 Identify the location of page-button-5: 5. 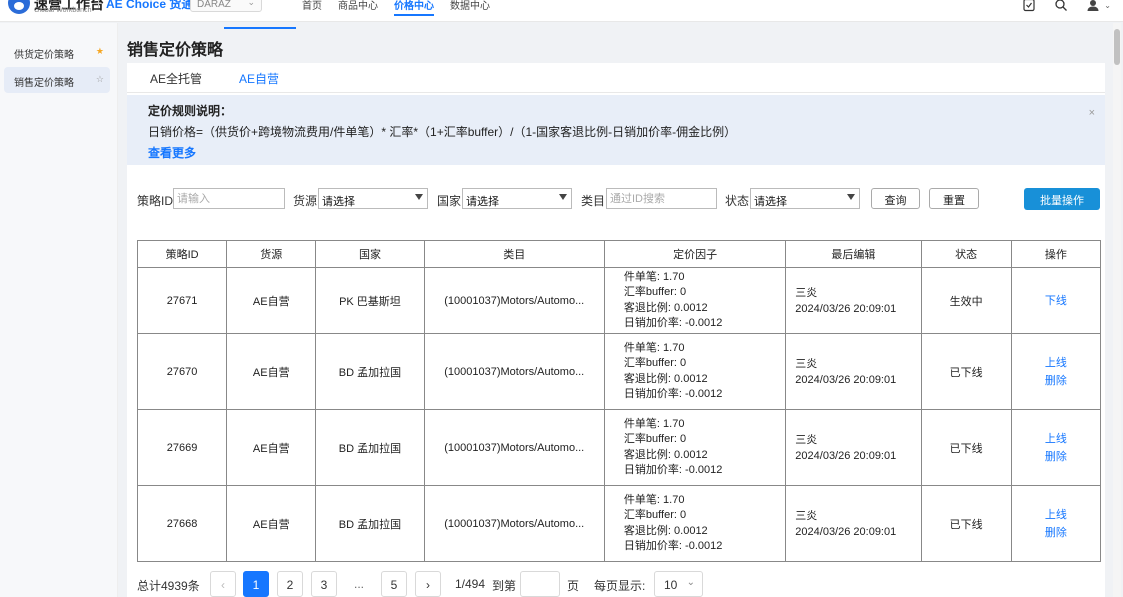
(394, 584).